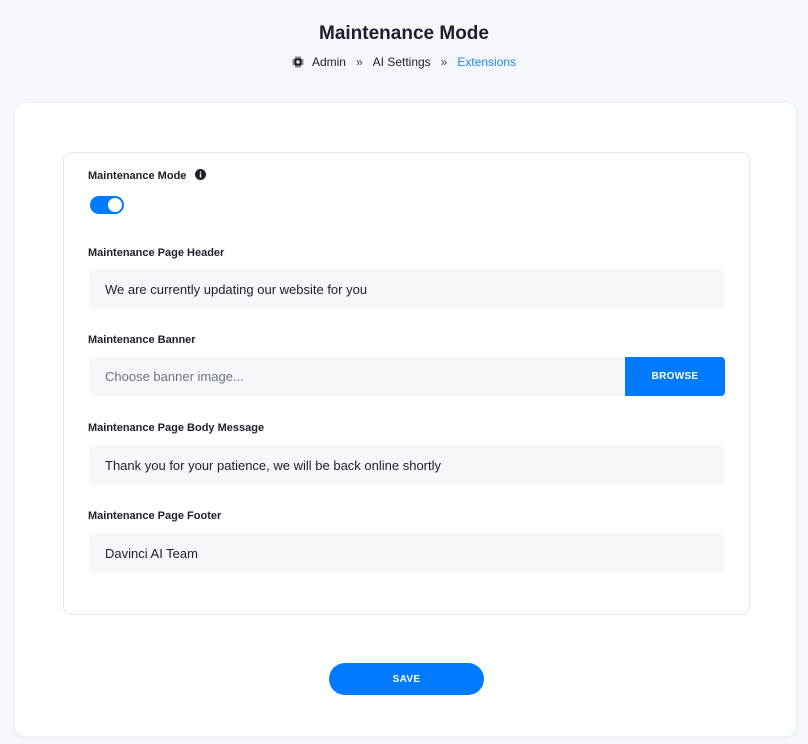 Image resolution: width=808 pixels, height=744 pixels. I want to click on toggle-knob, so click(115, 205).